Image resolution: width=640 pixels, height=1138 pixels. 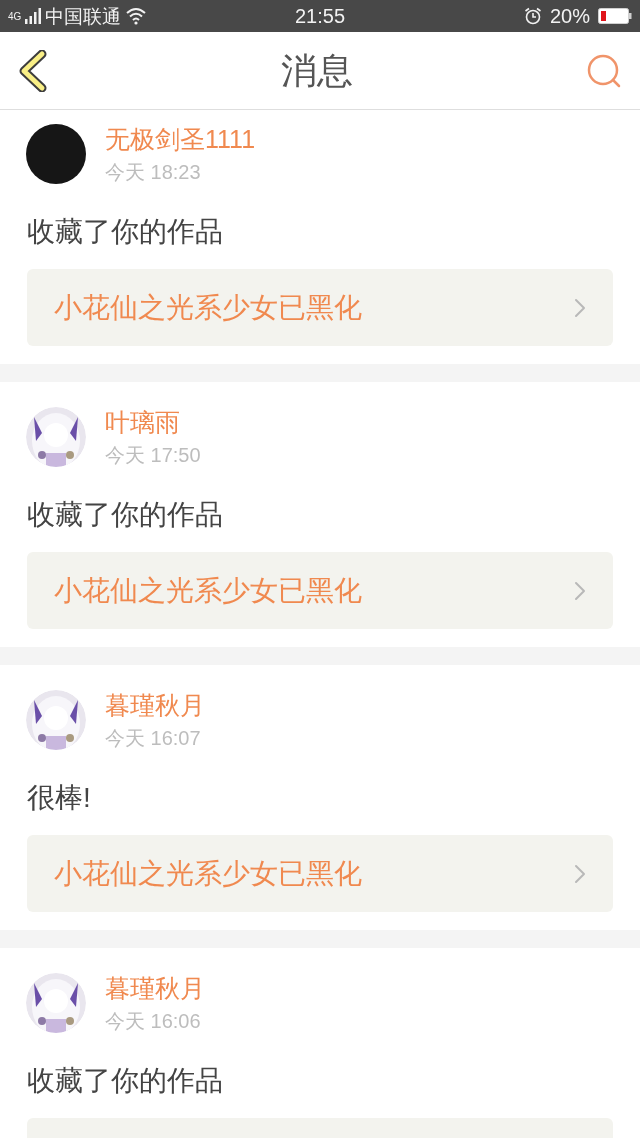 What do you see at coordinates (317, 70) in the screenshot?
I see `page-title: 消息` at bounding box center [317, 70].